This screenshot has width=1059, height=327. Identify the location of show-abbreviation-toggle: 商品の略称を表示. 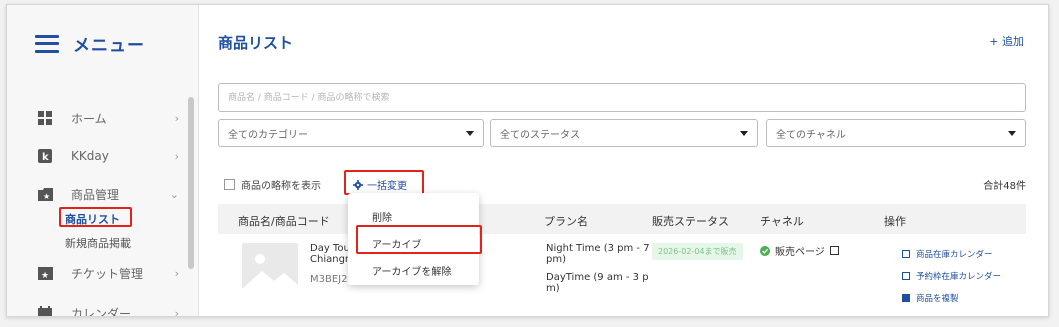
(272, 184).